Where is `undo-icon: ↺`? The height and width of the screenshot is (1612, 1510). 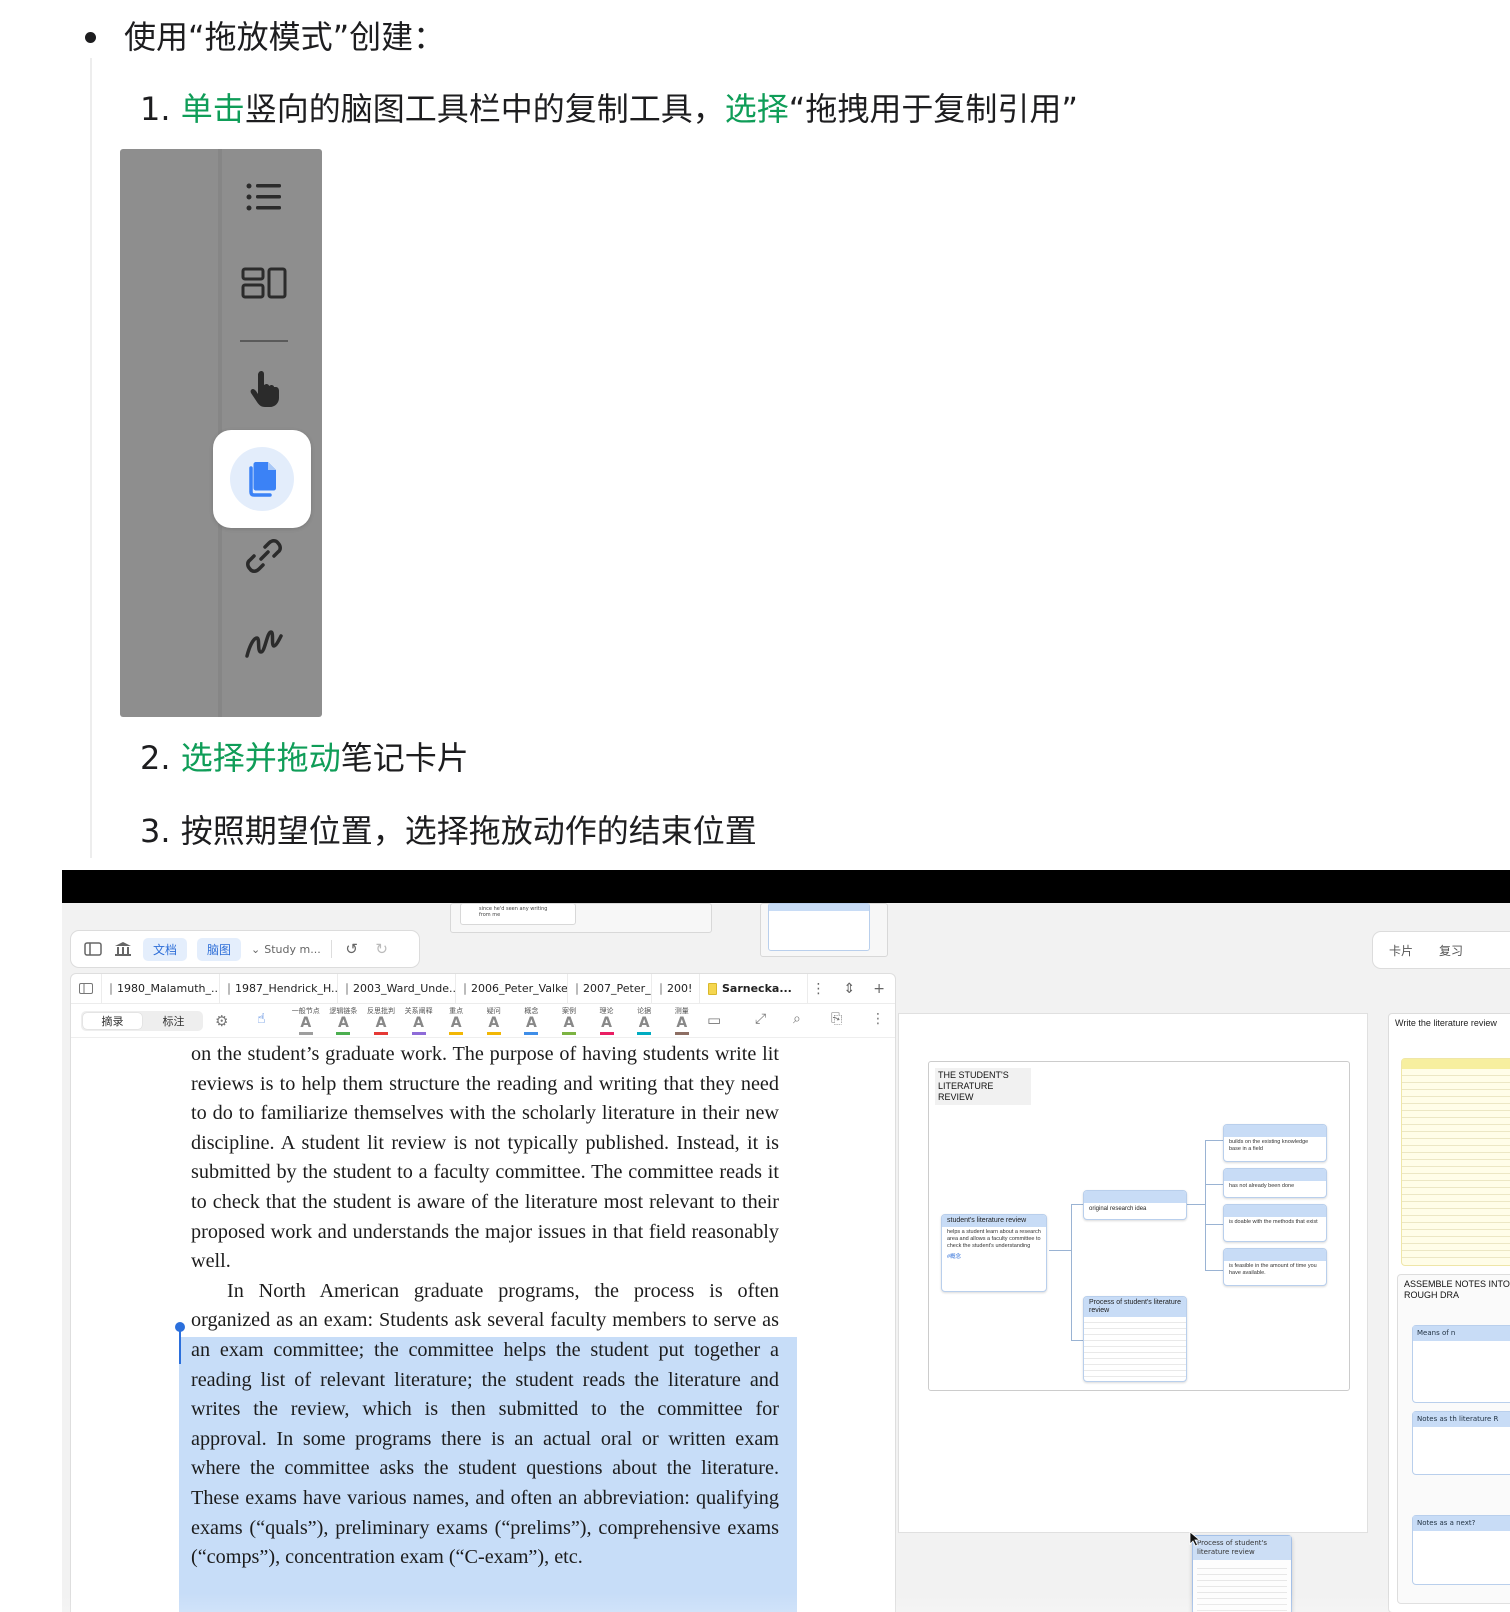
undo-icon: ↺ is located at coordinates (352, 949).